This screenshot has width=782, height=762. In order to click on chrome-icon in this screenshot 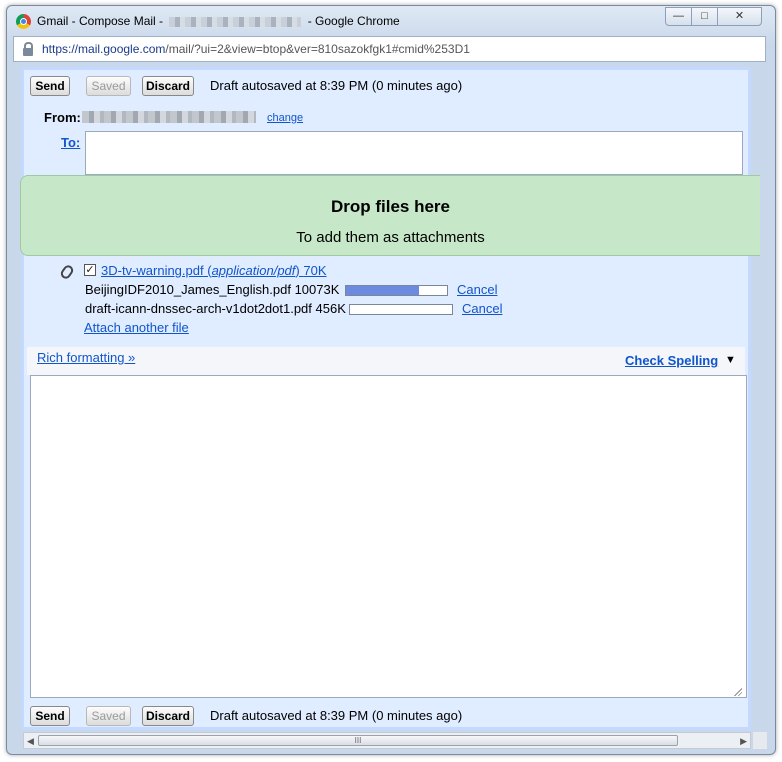, I will do `click(23, 21)`.